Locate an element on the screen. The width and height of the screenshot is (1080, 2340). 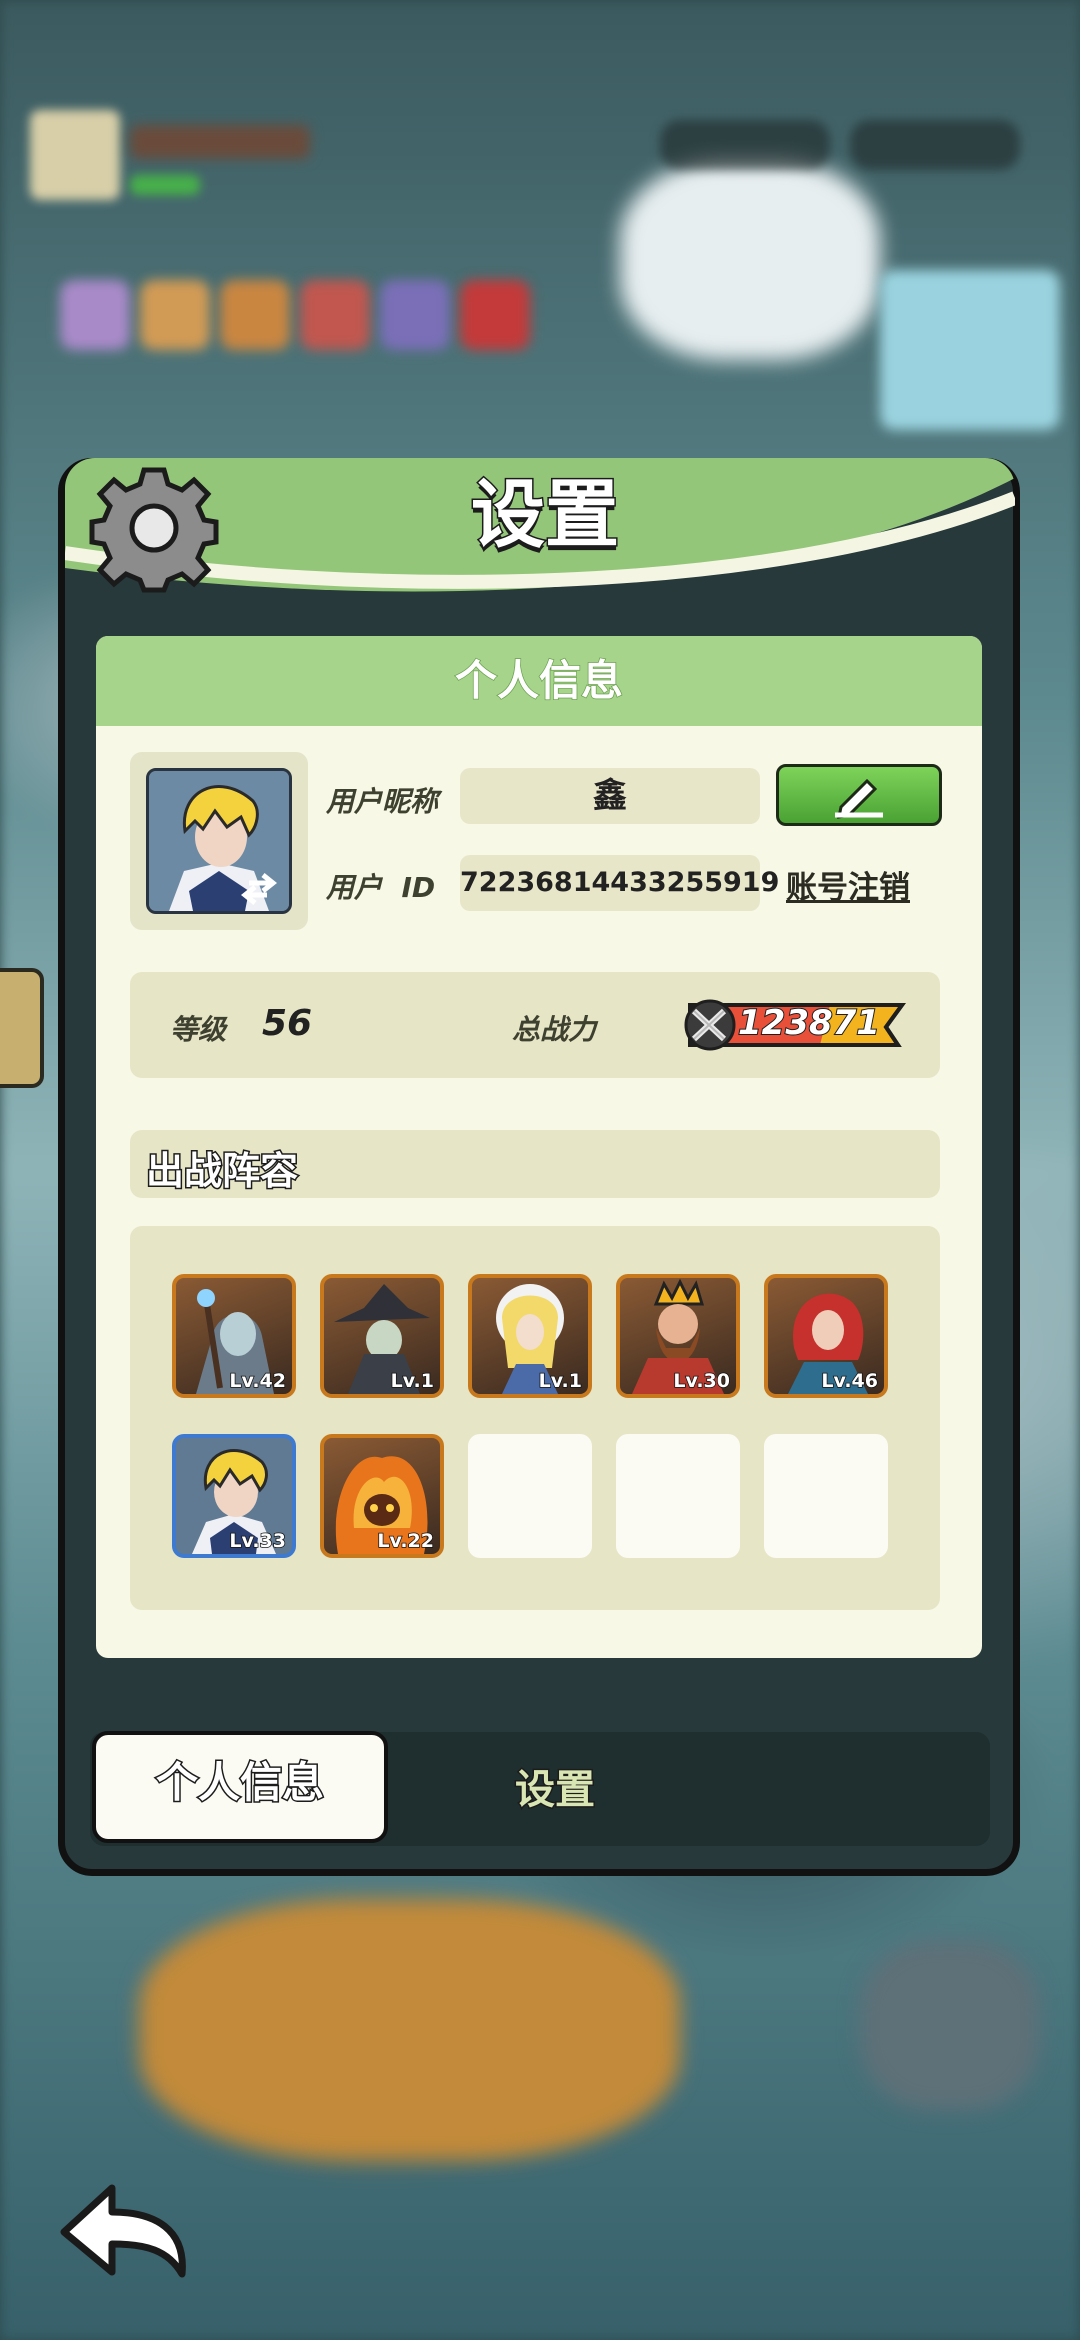
dialog-title: 设置 is located at coordinates (545, 515).